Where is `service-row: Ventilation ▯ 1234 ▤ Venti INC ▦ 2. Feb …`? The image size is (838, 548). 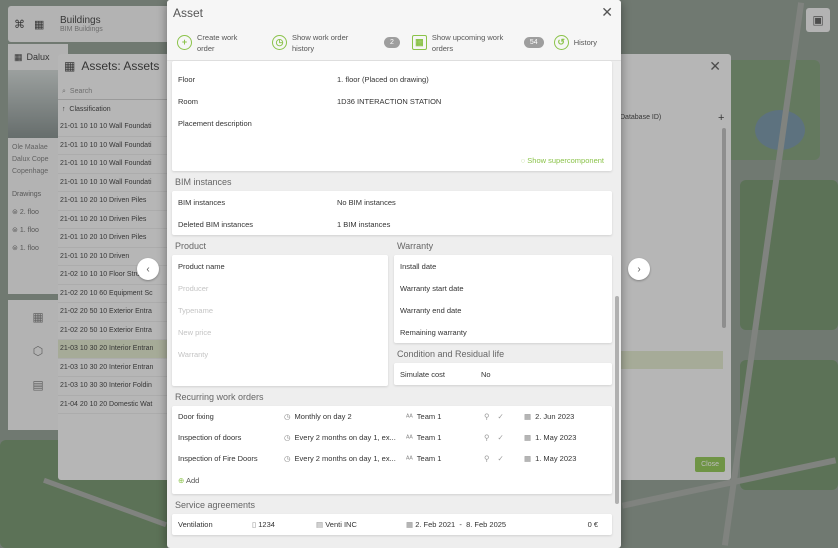 service-row: Ventilation ▯ 1234 ▤ Venti INC ▦ 2. Feb … is located at coordinates (392, 524).